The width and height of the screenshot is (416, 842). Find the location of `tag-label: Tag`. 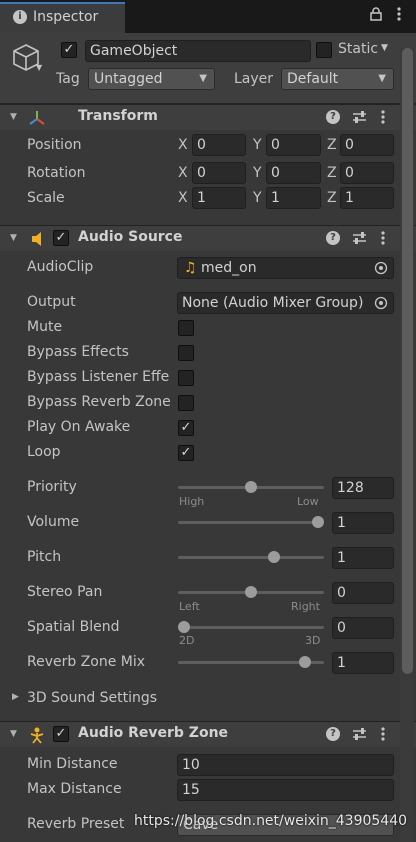

tag-label: Tag is located at coordinates (68, 79).